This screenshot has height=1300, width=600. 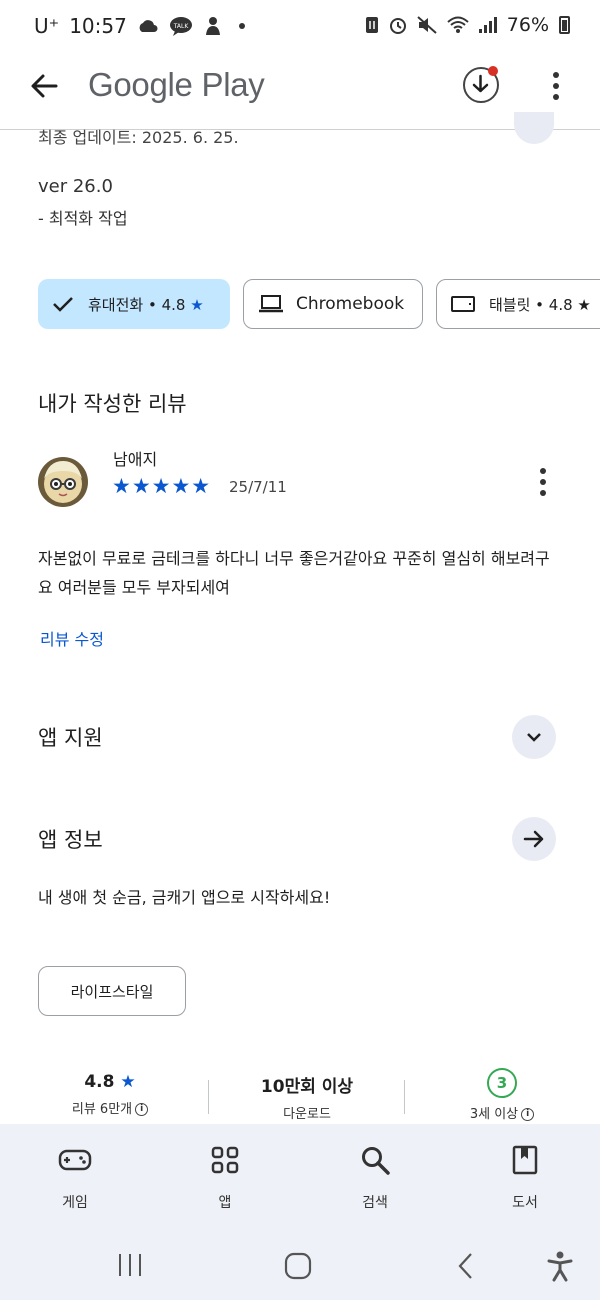 I want to click on laptop-icon, so click(x=271, y=304).